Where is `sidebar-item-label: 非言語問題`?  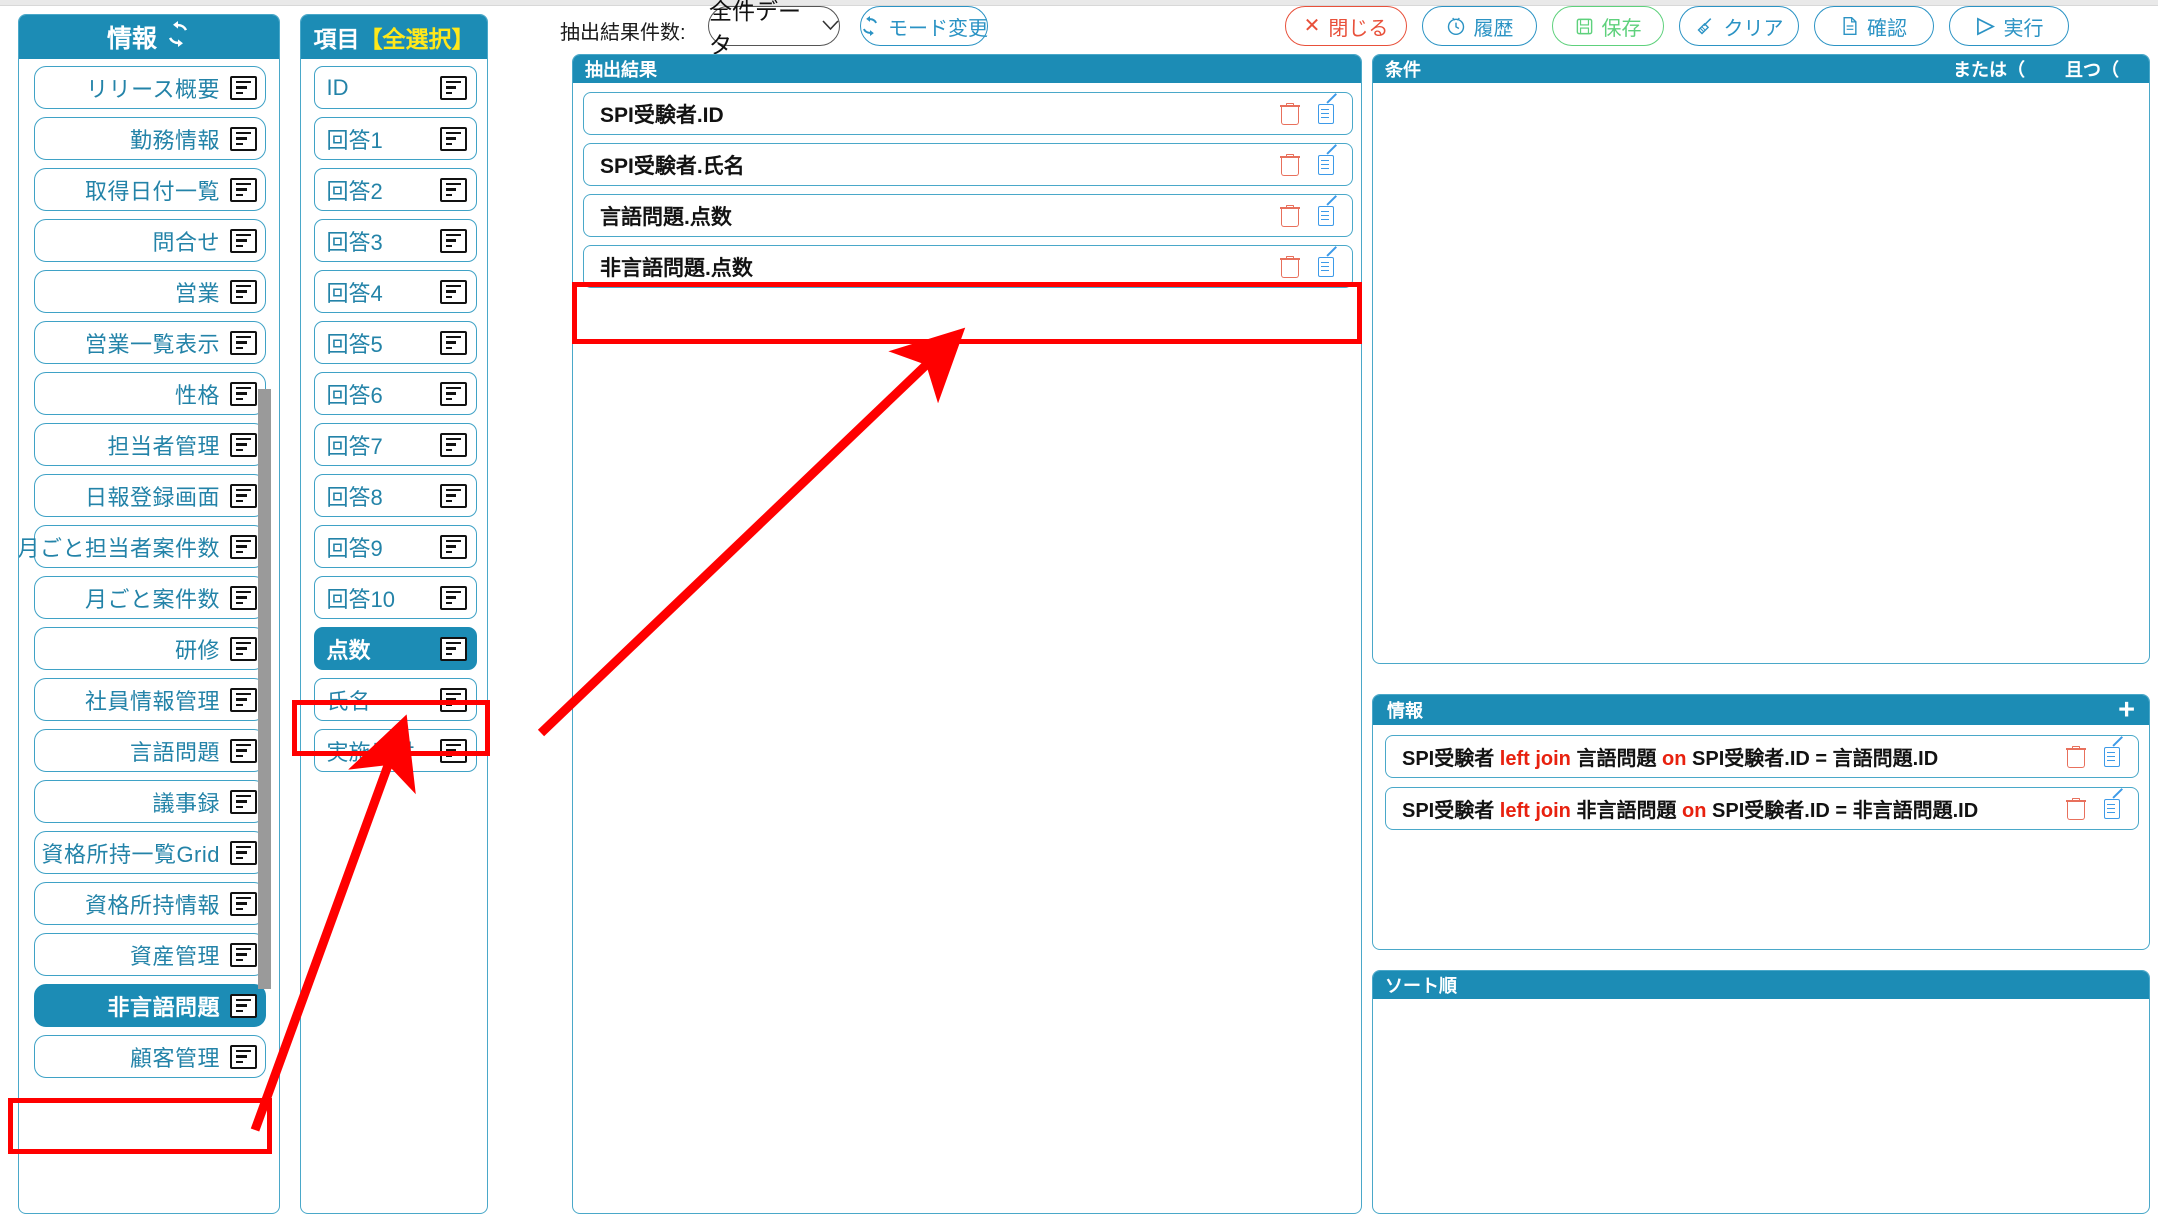 sidebar-item-label: 非言語問題 is located at coordinates (163, 1007).